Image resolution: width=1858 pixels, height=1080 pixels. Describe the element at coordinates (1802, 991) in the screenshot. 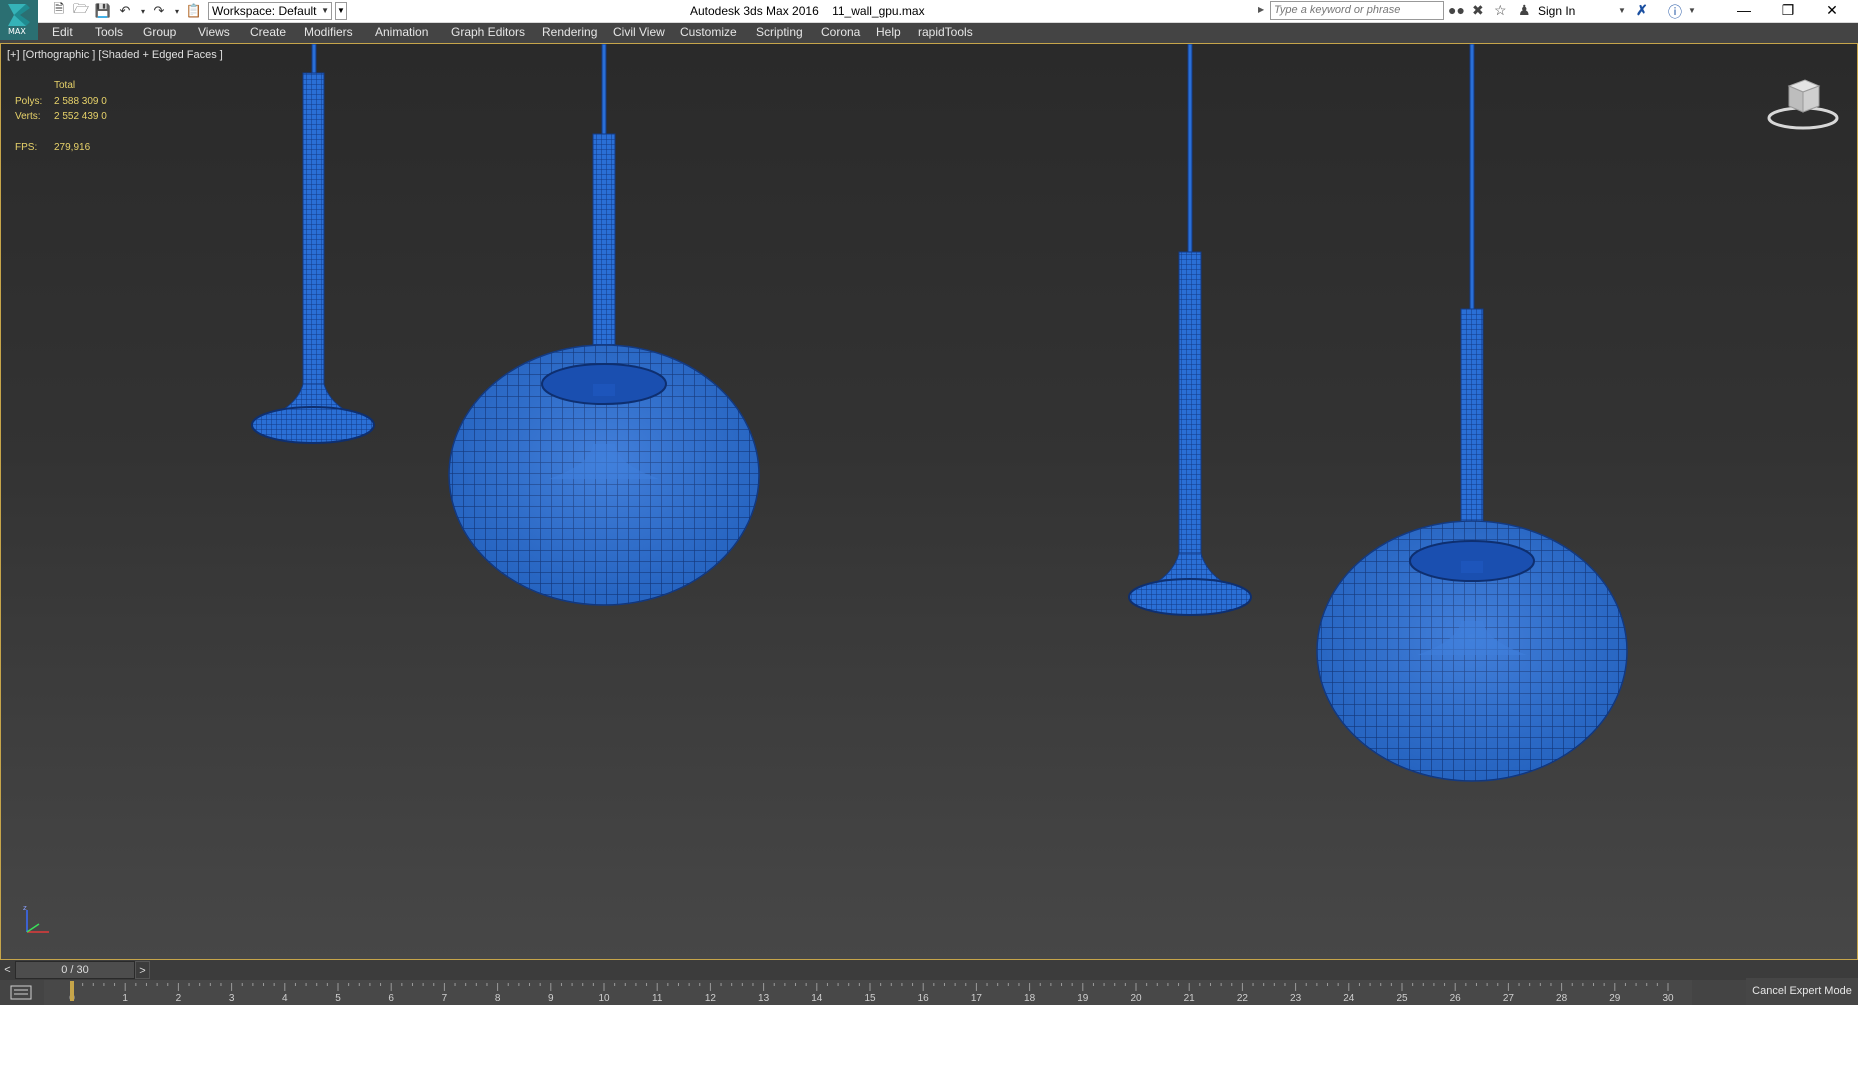

I see `cancel-expert-mode-button: Cancel Expert Mode` at that location.